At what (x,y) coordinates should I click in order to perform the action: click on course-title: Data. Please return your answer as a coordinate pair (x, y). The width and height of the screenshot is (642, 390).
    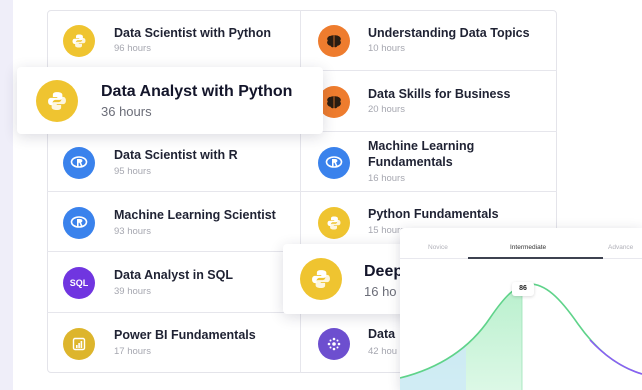
    Looking at the image, I should click on (382, 334).